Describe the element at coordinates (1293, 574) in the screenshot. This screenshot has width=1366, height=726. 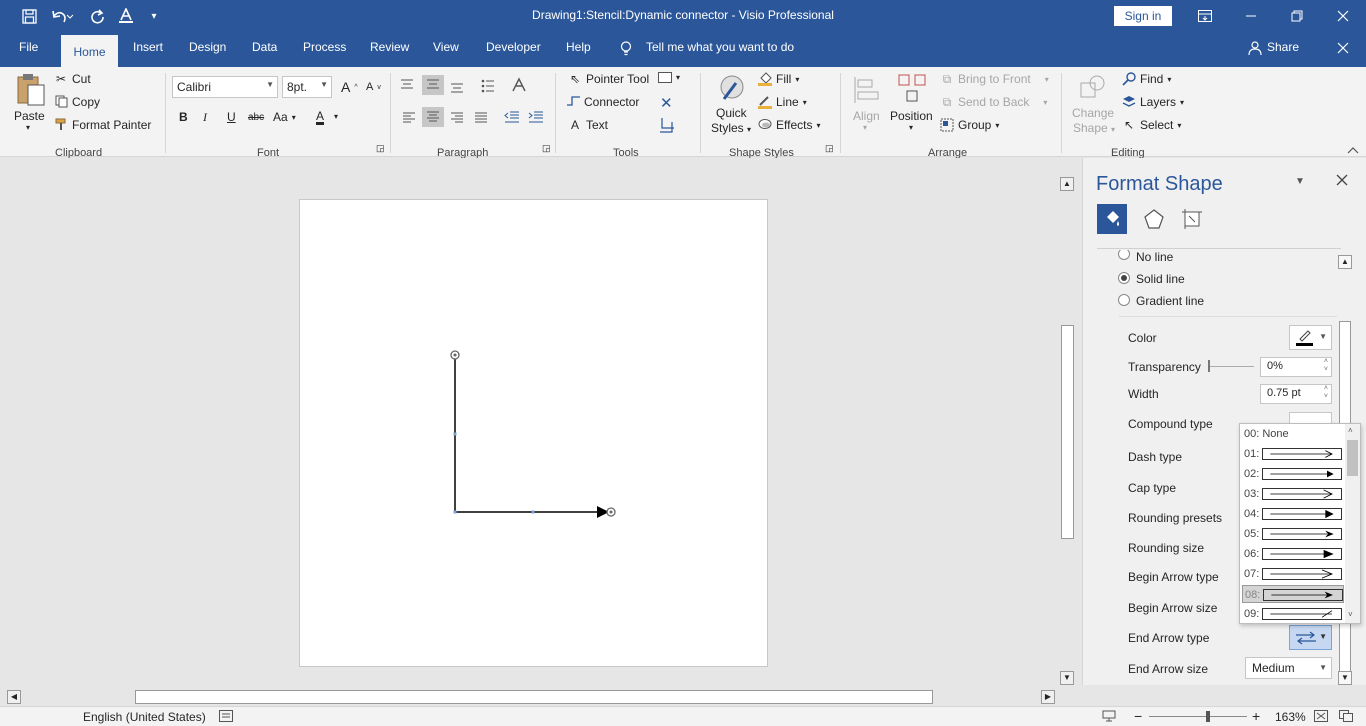
I see `arrow-option-07: 07:` at that location.